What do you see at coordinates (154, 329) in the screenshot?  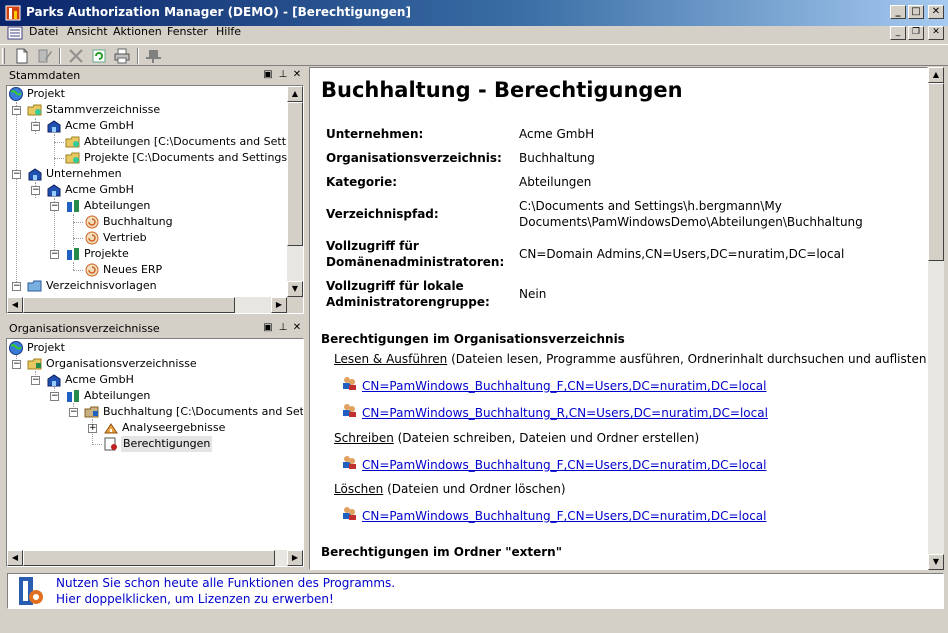 I see `panel-header-org: Organisationsverzeichnisse ▣ ⊥ ✕` at bounding box center [154, 329].